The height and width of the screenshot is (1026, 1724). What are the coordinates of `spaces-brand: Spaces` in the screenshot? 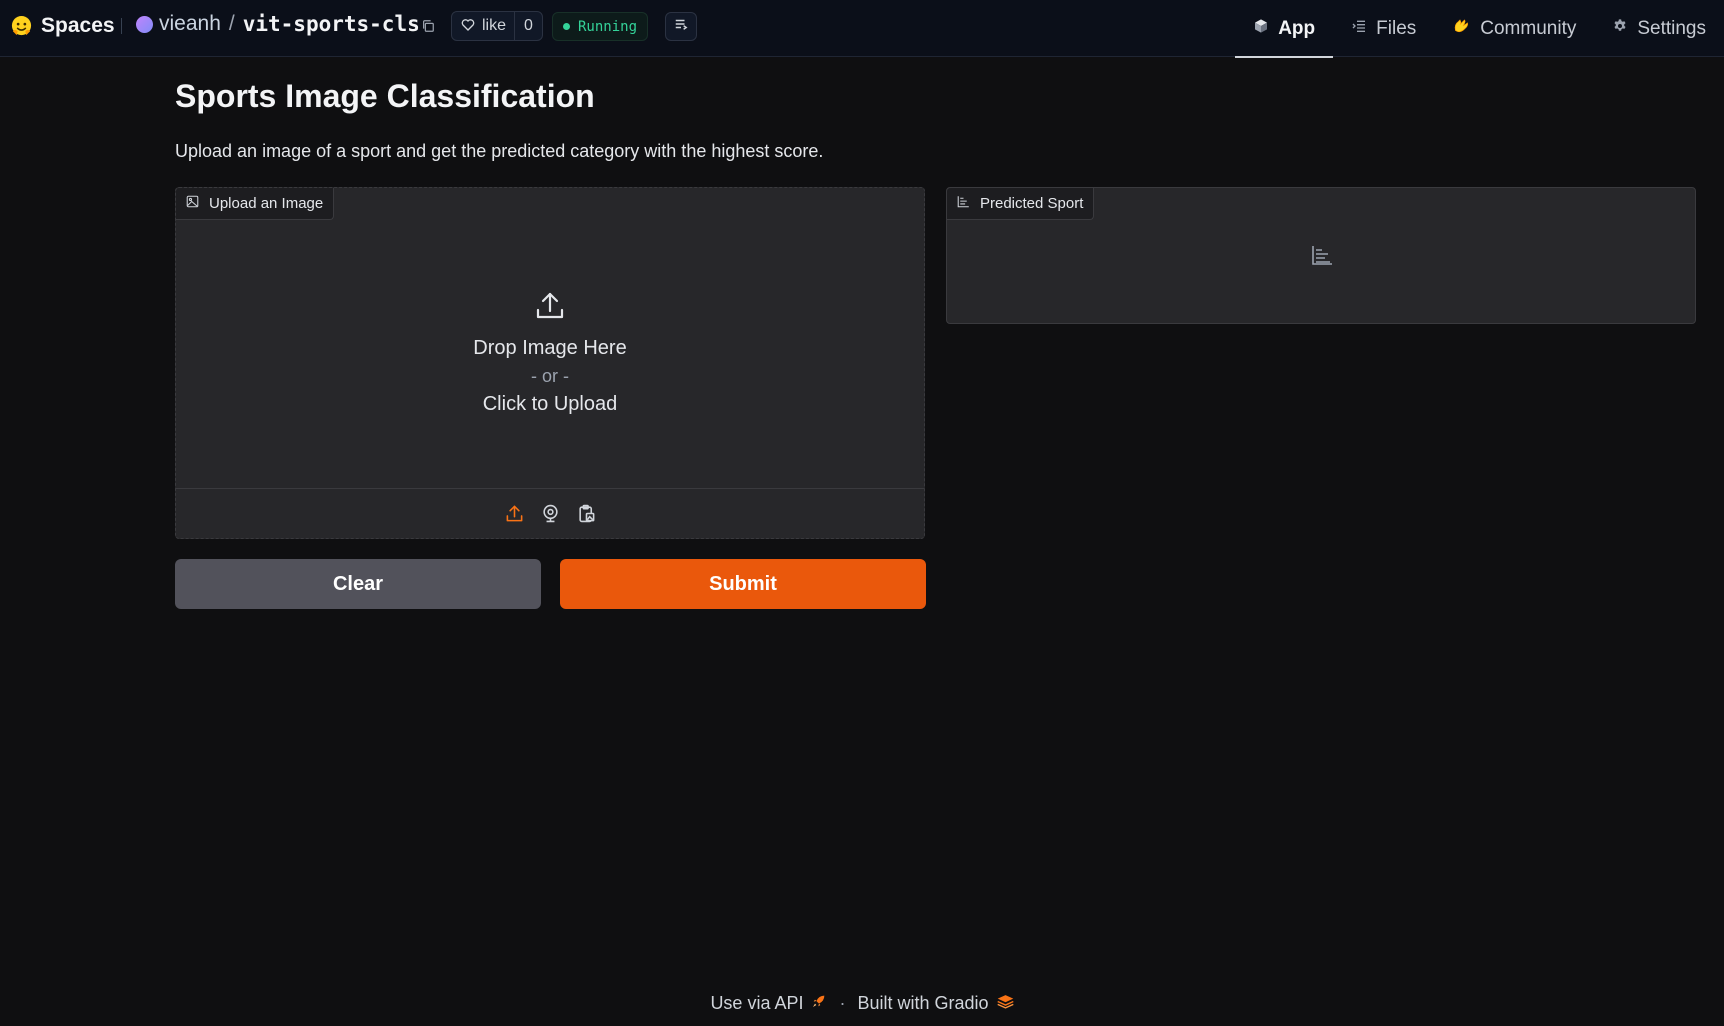 It's located at (62, 26).